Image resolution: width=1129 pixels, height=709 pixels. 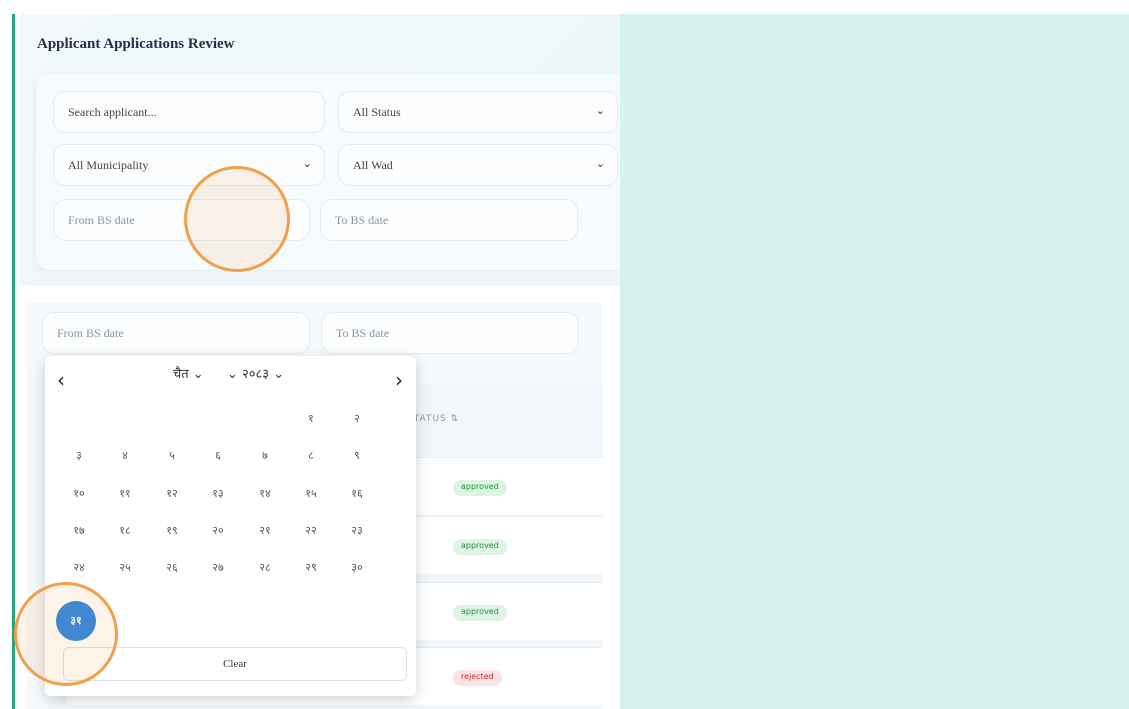 What do you see at coordinates (218, 455) in the screenshot?
I see `calendar-day: ६` at bounding box center [218, 455].